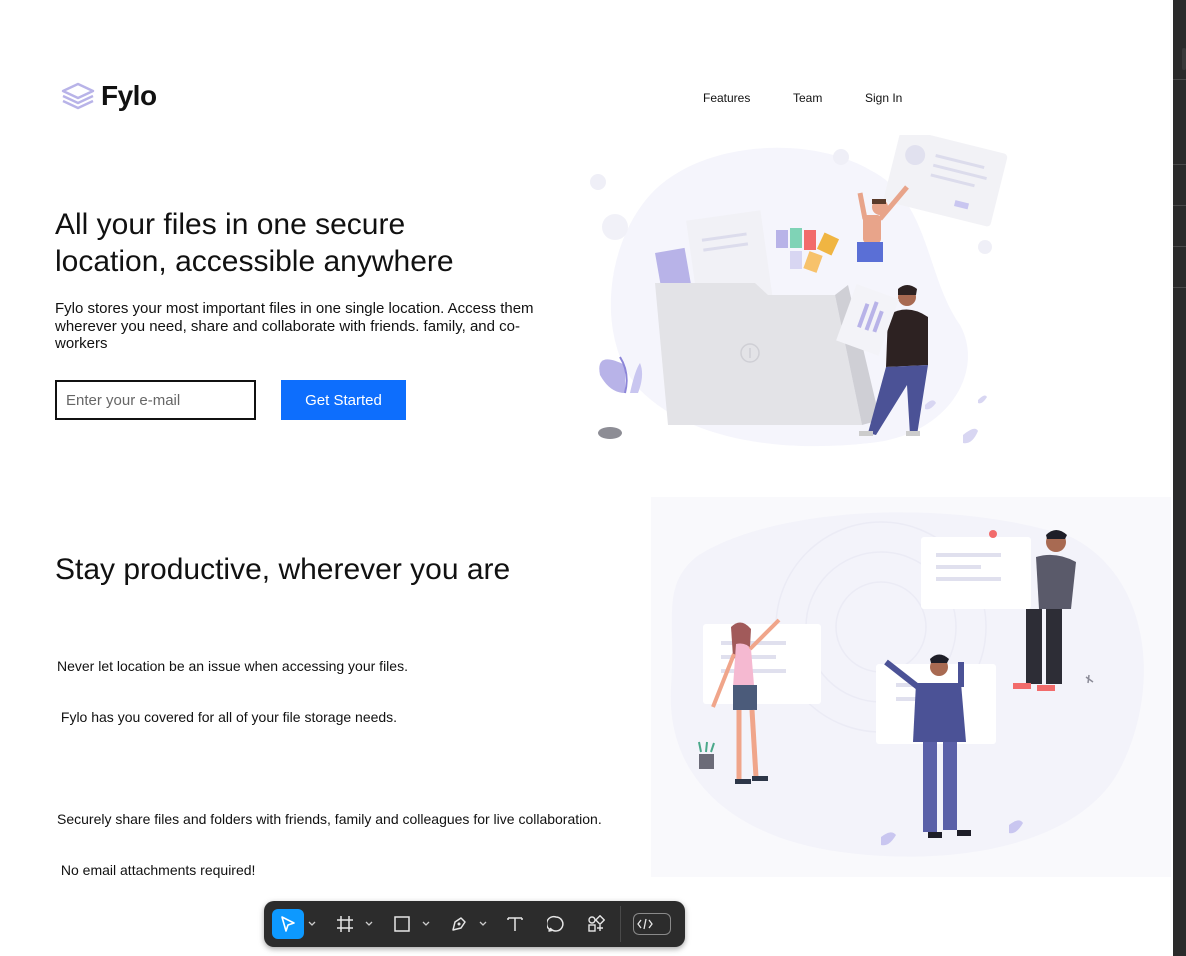 The image size is (1186, 956). I want to click on chat-bubble, so click(976, 573).